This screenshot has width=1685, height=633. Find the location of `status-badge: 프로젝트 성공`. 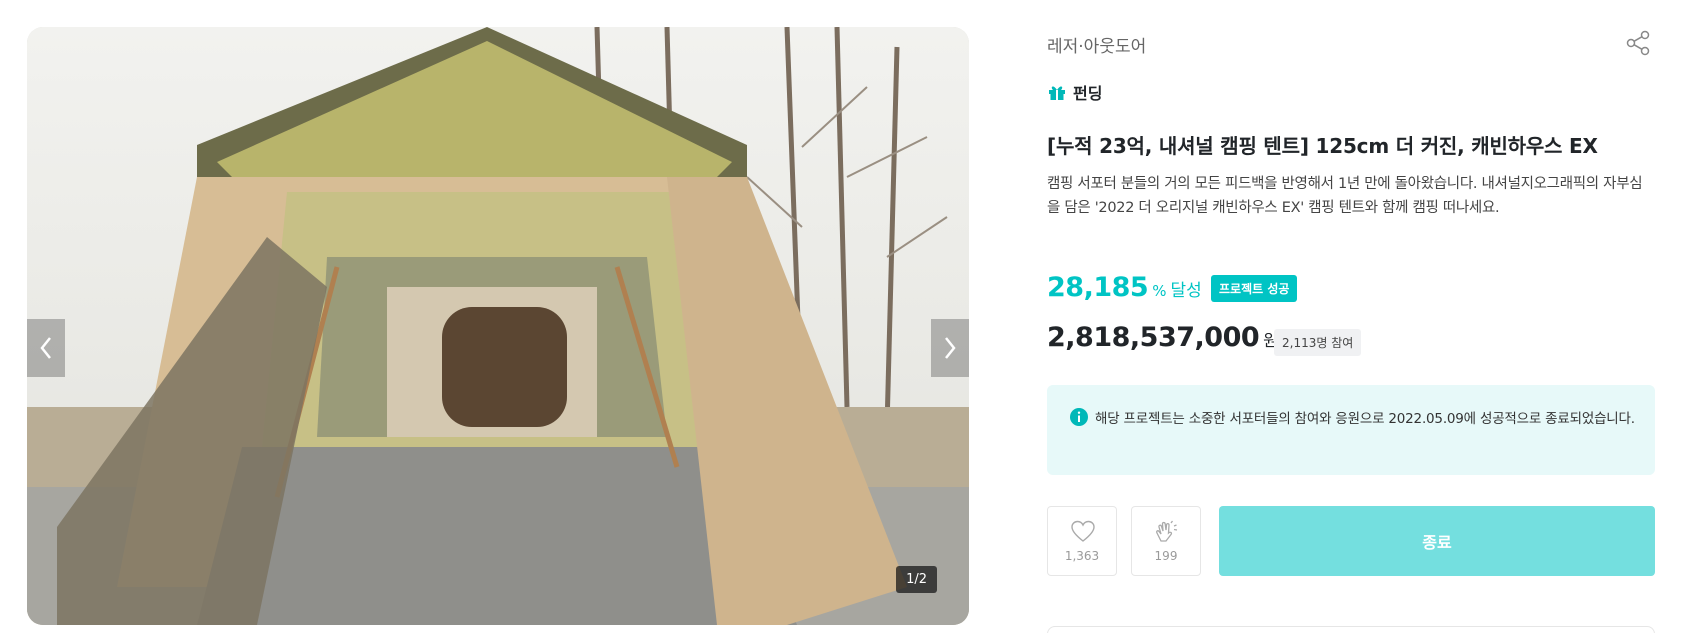

status-badge: 프로젝트 성공 is located at coordinates (1254, 288).